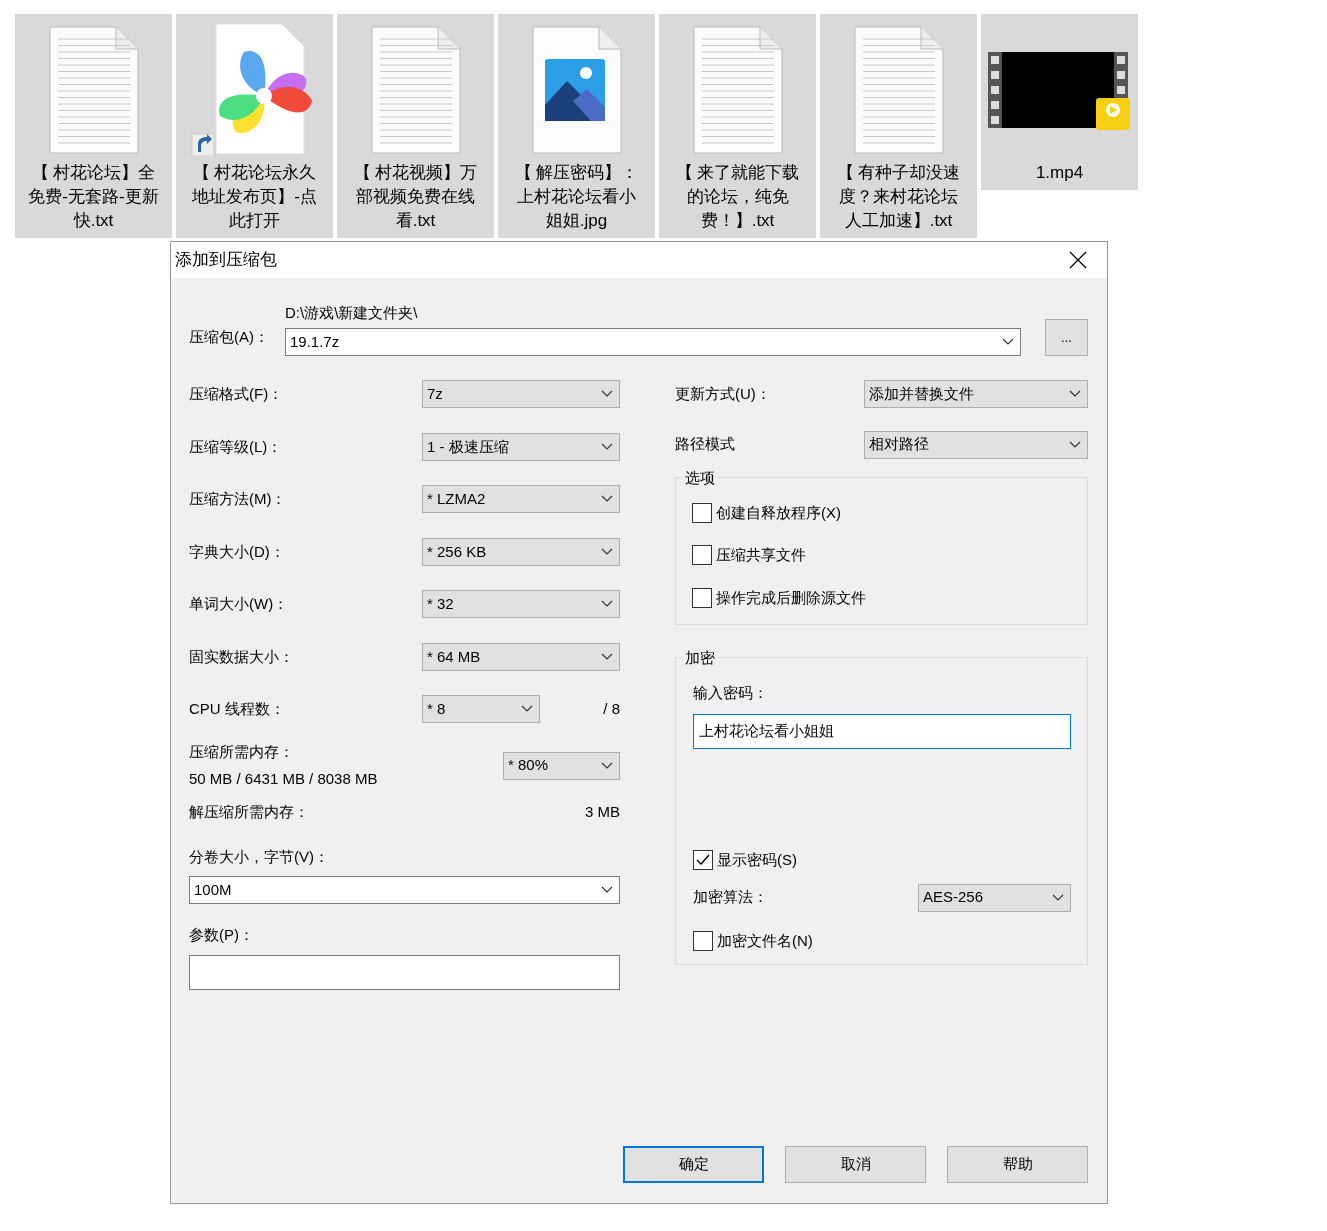 This screenshot has width=1327, height=1231. What do you see at coordinates (521, 551) in the screenshot?
I see `dropdown: * 256 KB` at bounding box center [521, 551].